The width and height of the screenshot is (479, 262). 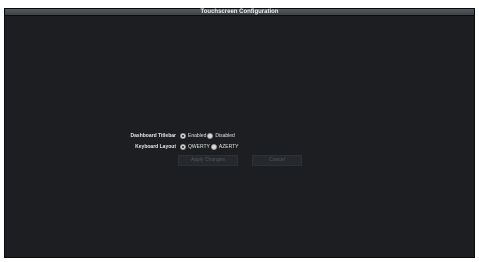 I want to click on keyboard-layout-qwerty-radio, so click(x=183, y=147).